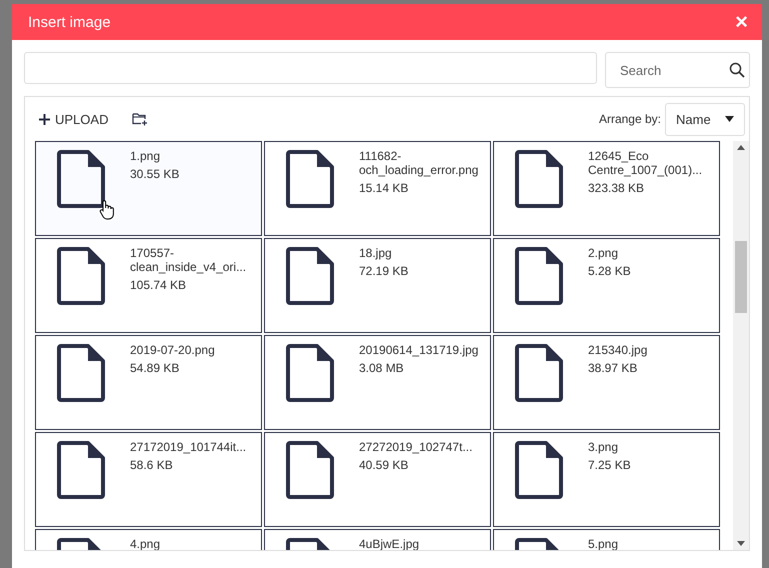  I want to click on plus-icon, so click(44, 119).